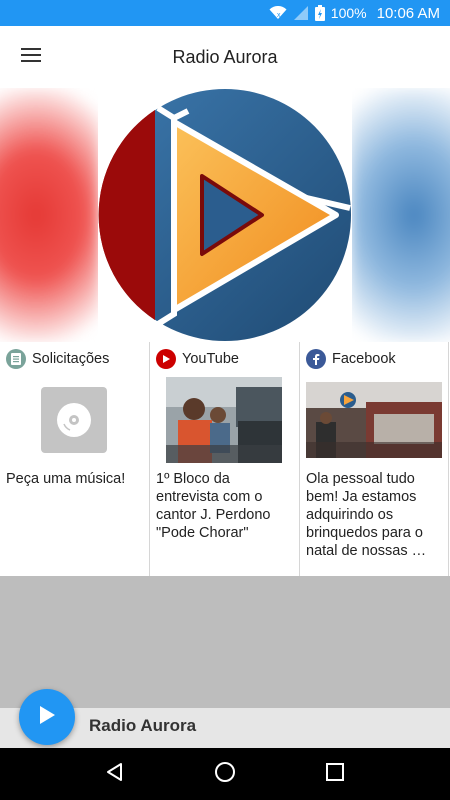 Image resolution: width=450 pixels, height=800 pixels. Describe the element at coordinates (400, 215) in the screenshot. I see `carousel-next-slide` at that location.